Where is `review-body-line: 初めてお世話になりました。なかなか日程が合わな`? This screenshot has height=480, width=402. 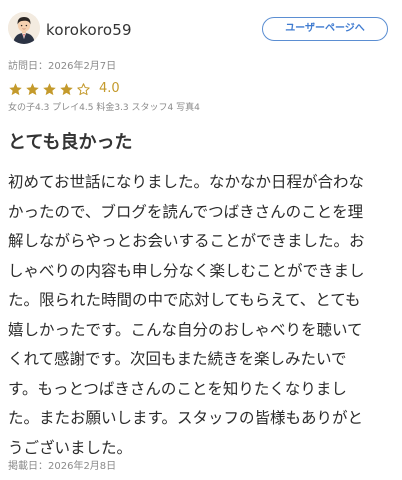 review-body-line: 初めてお世話になりました。なかなか日程が合わな is located at coordinates (186, 182).